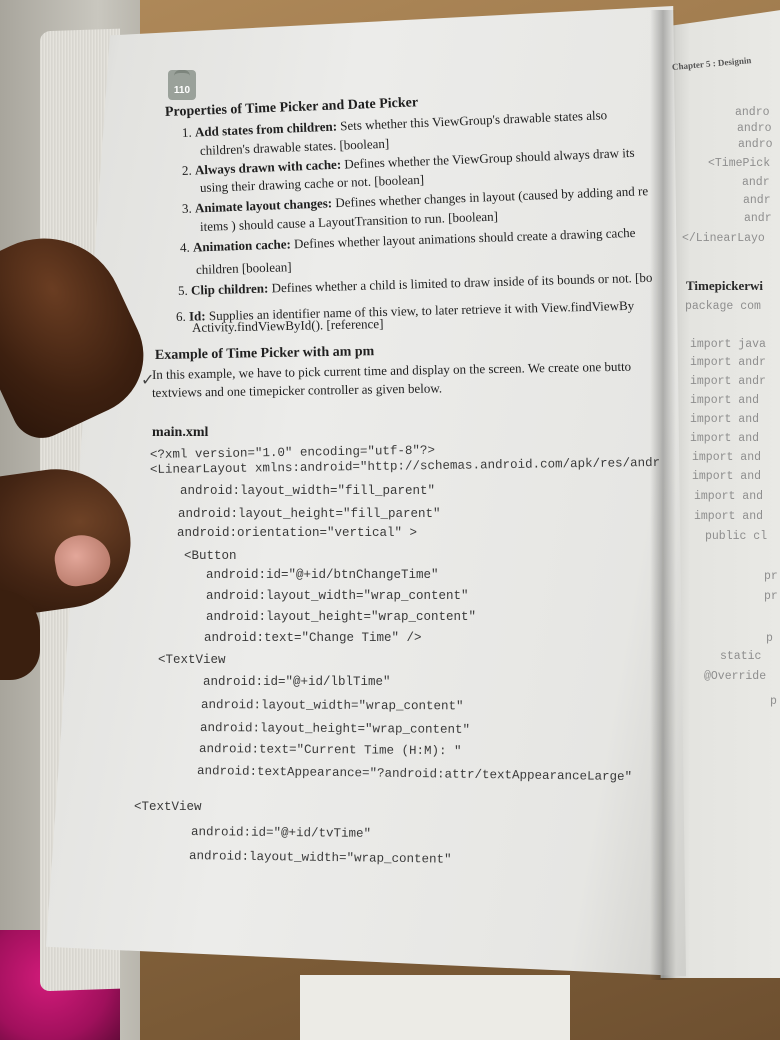  I want to click on code-line: android:orientation="vertical" >, so click(297, 533).